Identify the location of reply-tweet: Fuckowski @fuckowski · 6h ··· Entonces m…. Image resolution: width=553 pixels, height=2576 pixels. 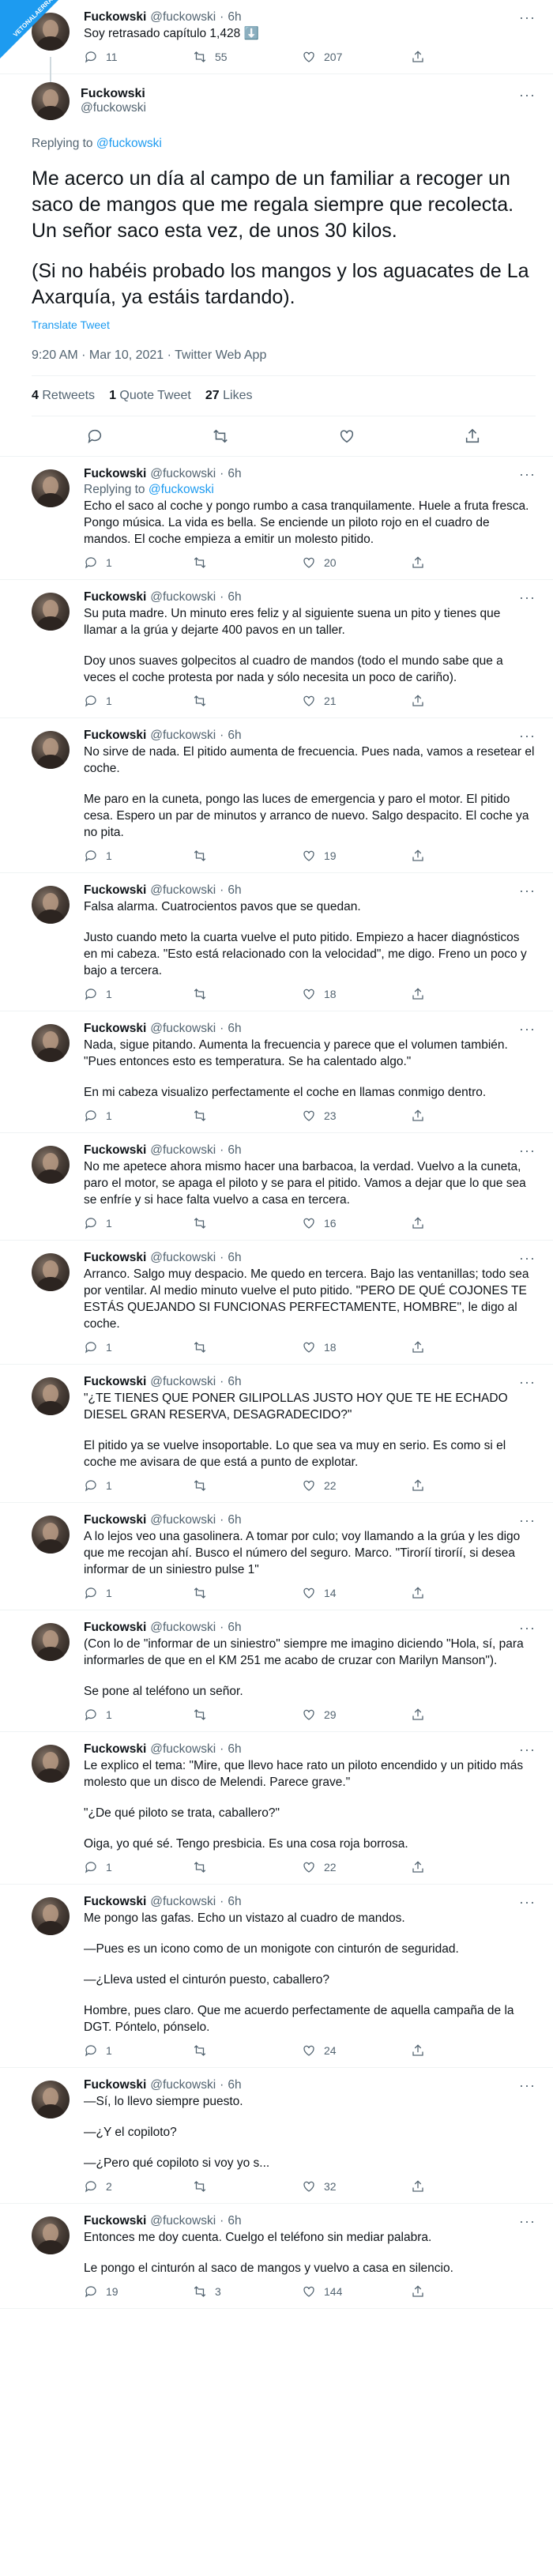
(276, 2256).